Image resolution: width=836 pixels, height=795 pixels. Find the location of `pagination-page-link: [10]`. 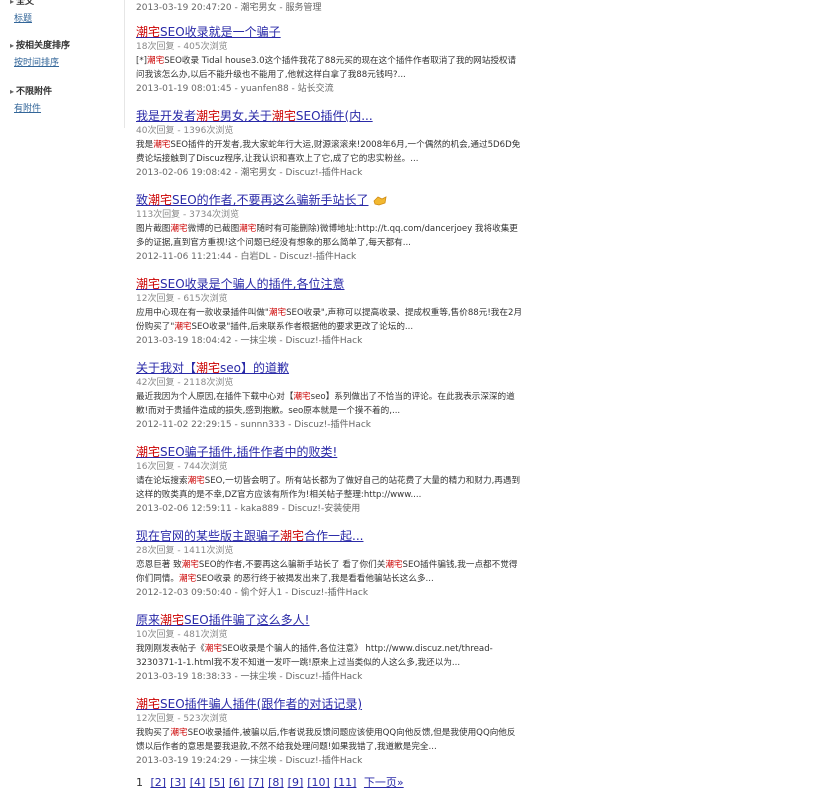

pagination-page-link: [10] is located at coordinates (318, 782).